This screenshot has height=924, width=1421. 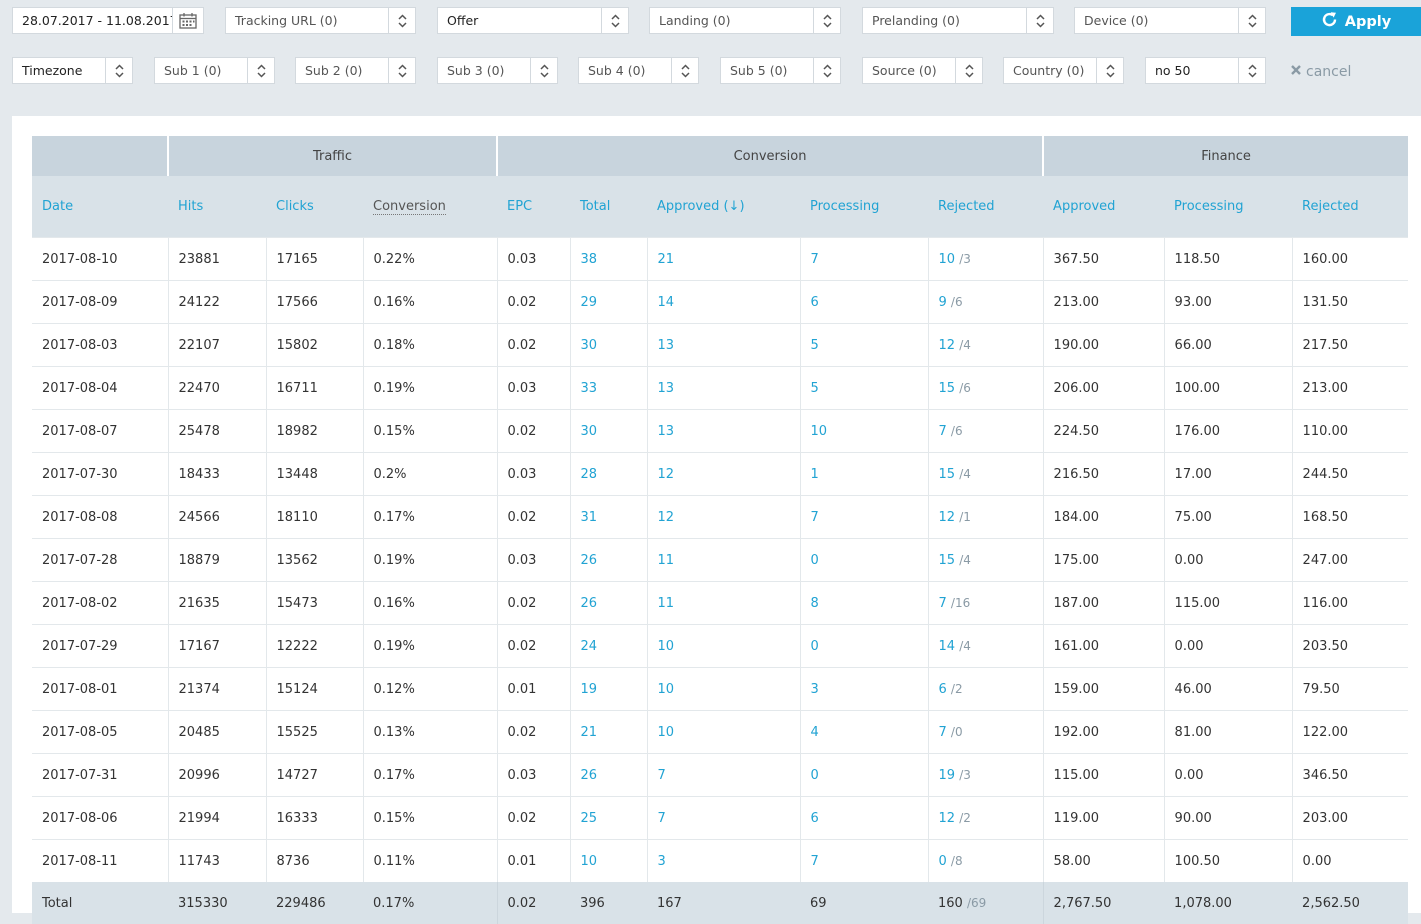 I want to click on cell-total: 31, so click(x=608, y=517).